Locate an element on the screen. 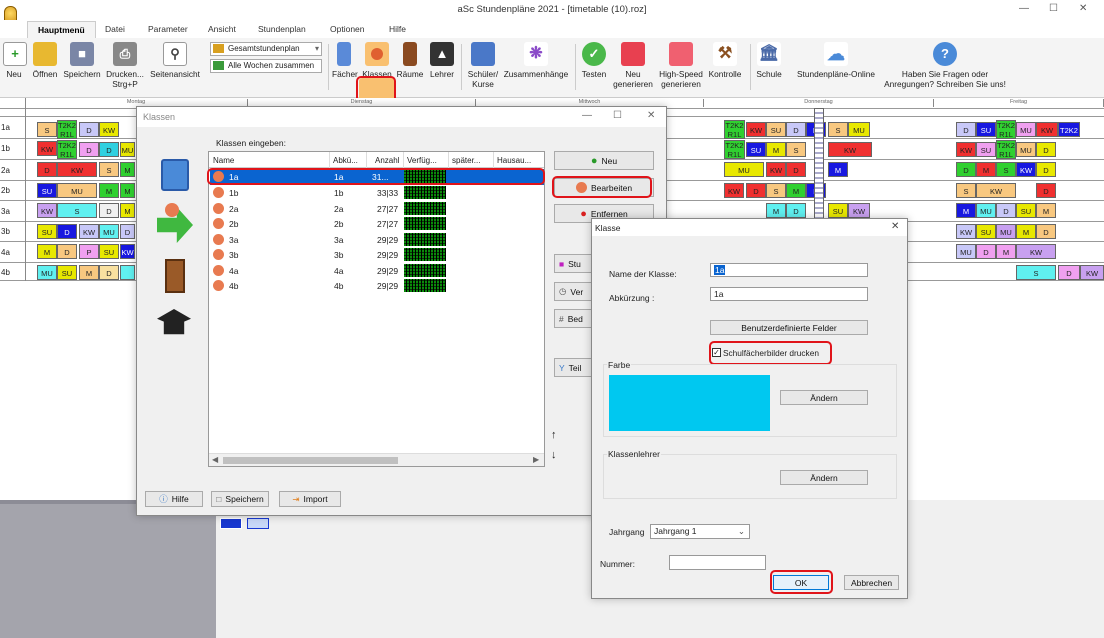 This screenshot has width=1104, height=638. scroll-thumb is located at coordinates (310, 460).